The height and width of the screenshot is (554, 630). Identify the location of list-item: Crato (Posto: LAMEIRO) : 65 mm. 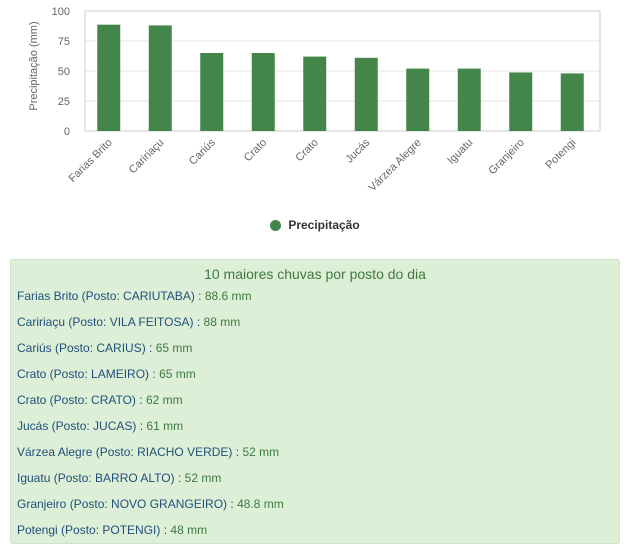
(150, 379).